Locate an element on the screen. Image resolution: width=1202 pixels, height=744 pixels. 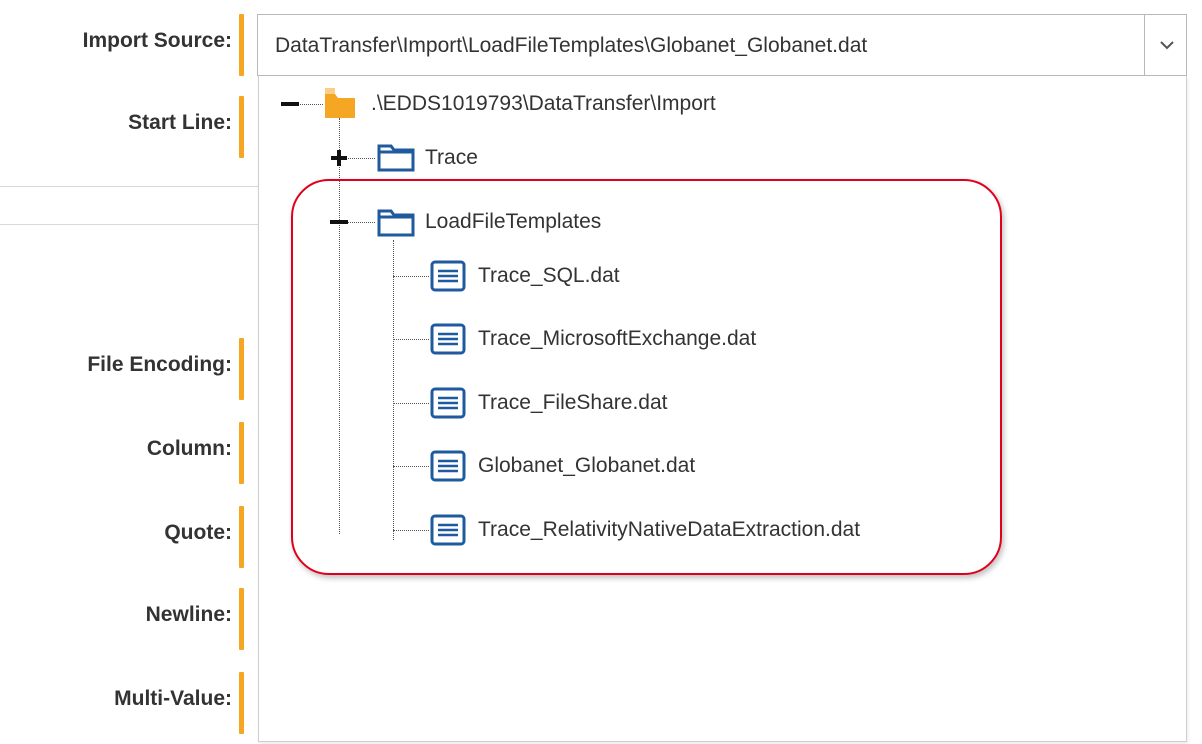
select-divider is located at coordinates (1144, 45).